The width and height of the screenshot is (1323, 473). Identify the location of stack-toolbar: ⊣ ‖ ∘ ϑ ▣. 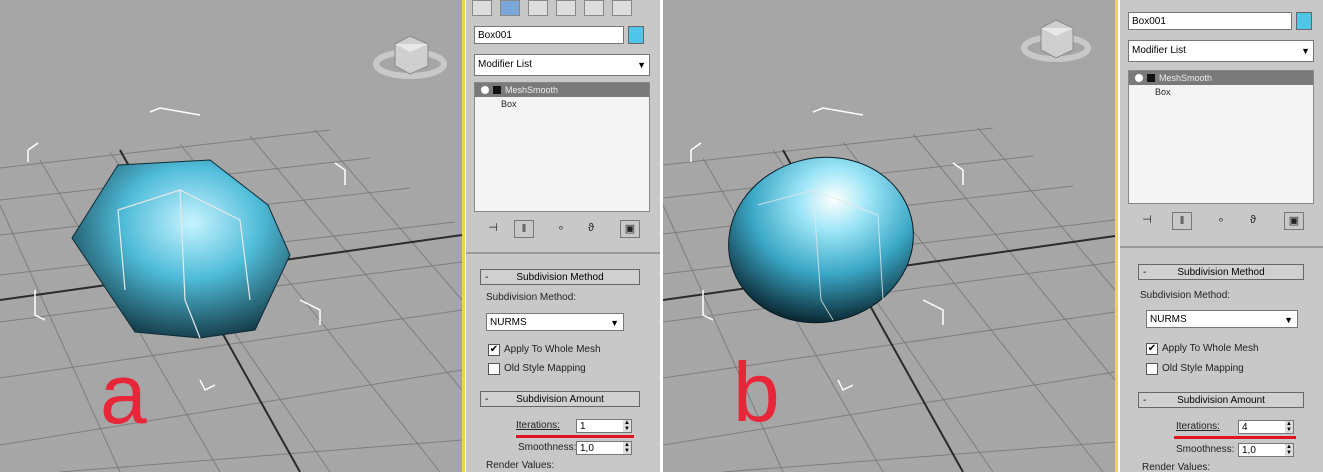
(562, 229).